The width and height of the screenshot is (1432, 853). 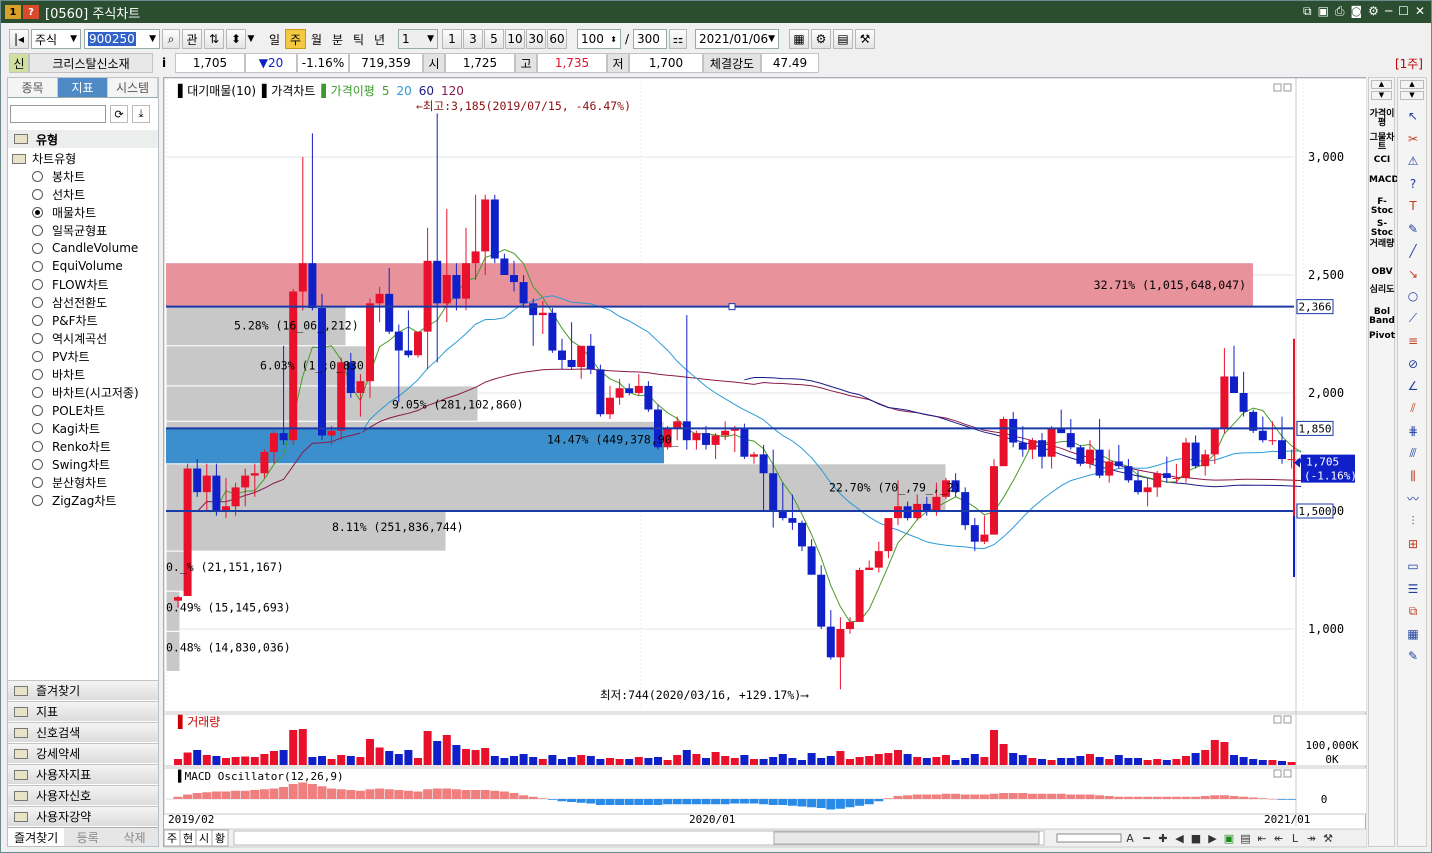 What do you see at coordinates (1413, 634) in the screenshot?
I see `table-icon: ▦` at bounding box center [1413, 634].